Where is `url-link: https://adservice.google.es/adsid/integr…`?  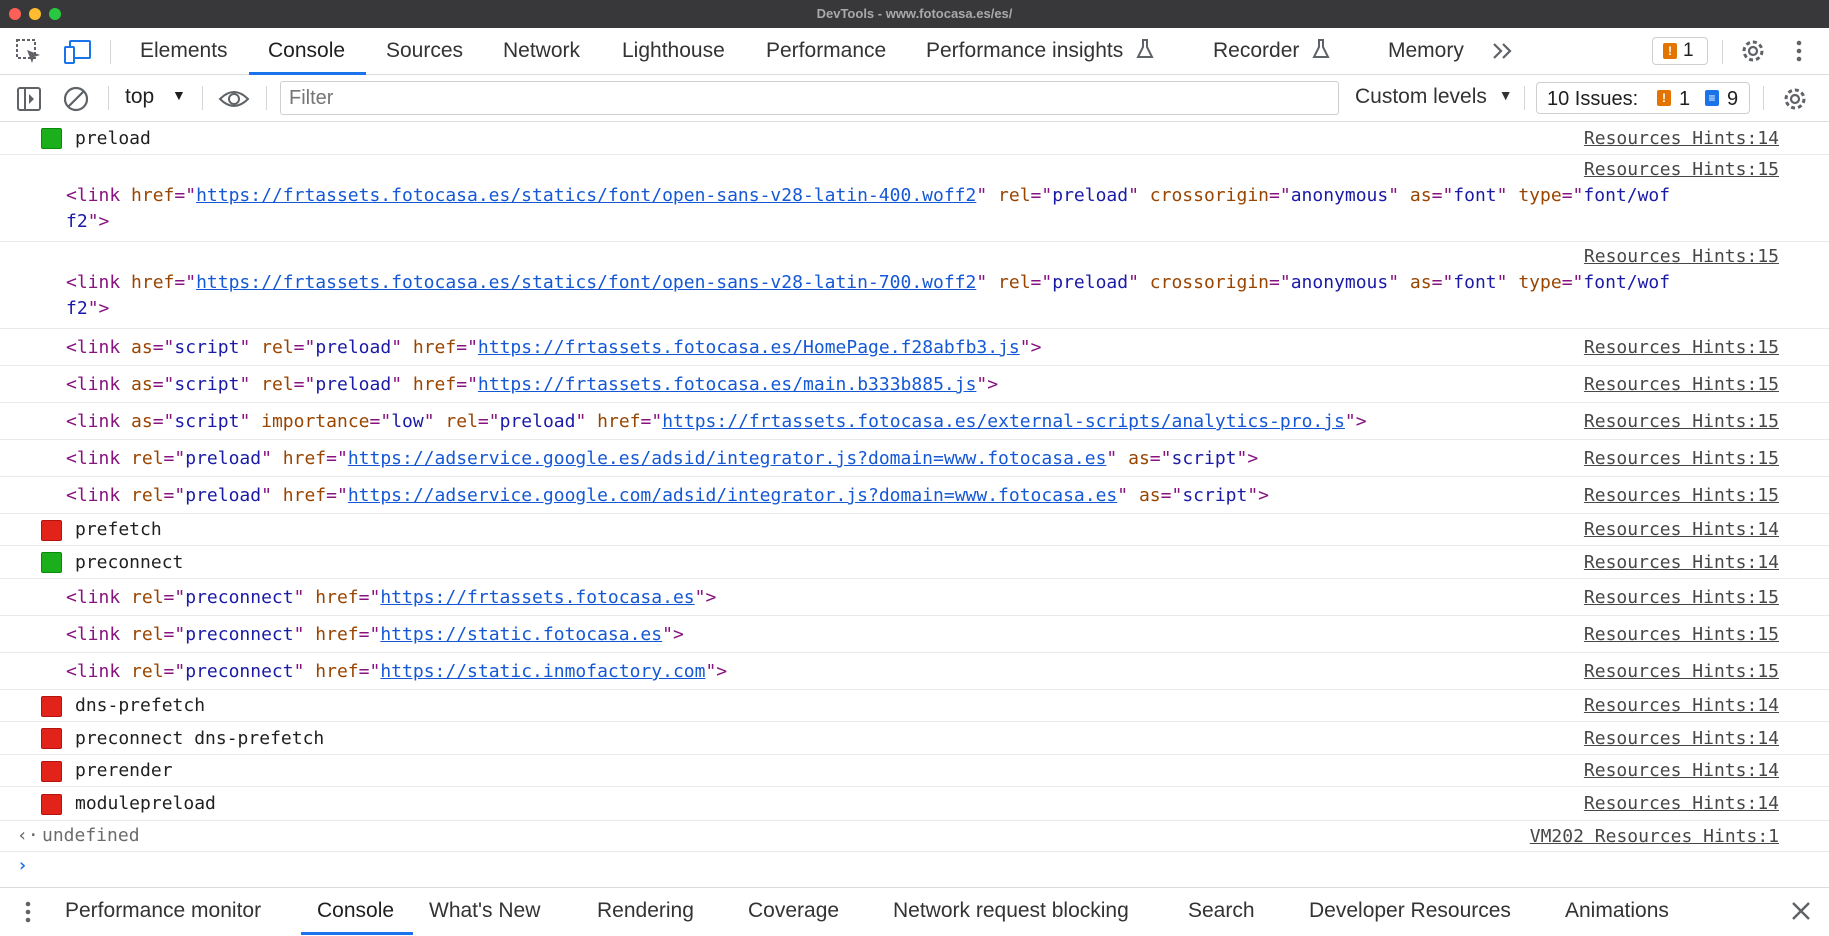 url-link: https://adservice.google.es/adsid/integr… is located at coordinates (727, 458).